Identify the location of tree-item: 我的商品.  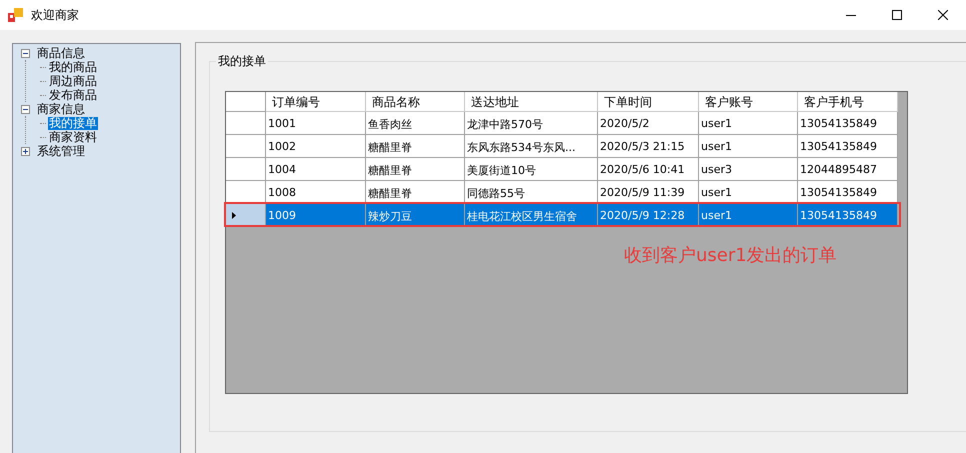
(73, 67).